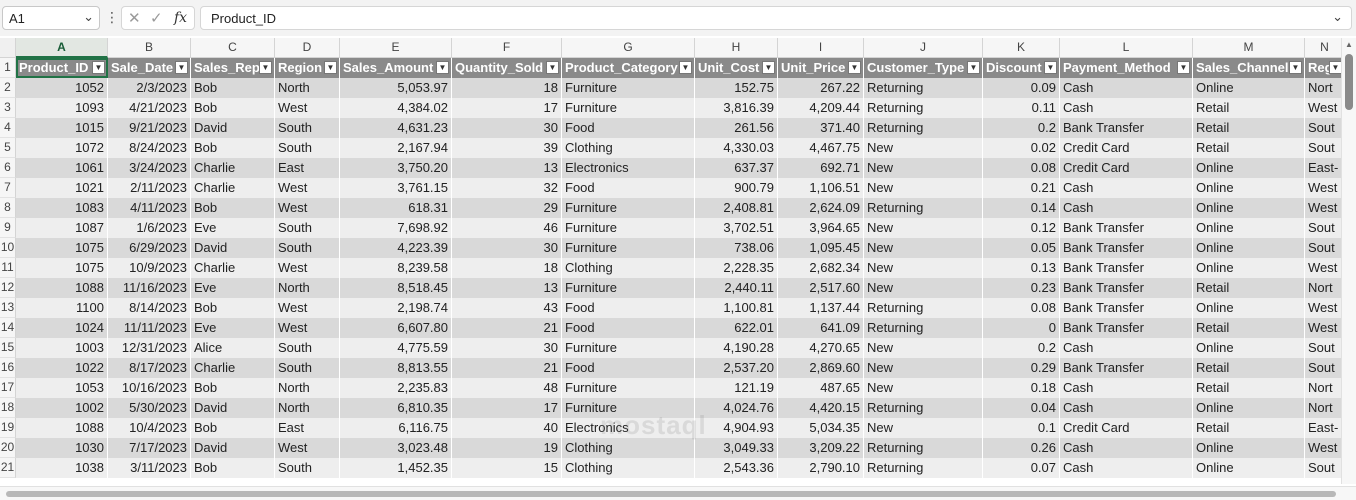  I want to click on vertical-scrollbar: ▲, so click(1348, 261).